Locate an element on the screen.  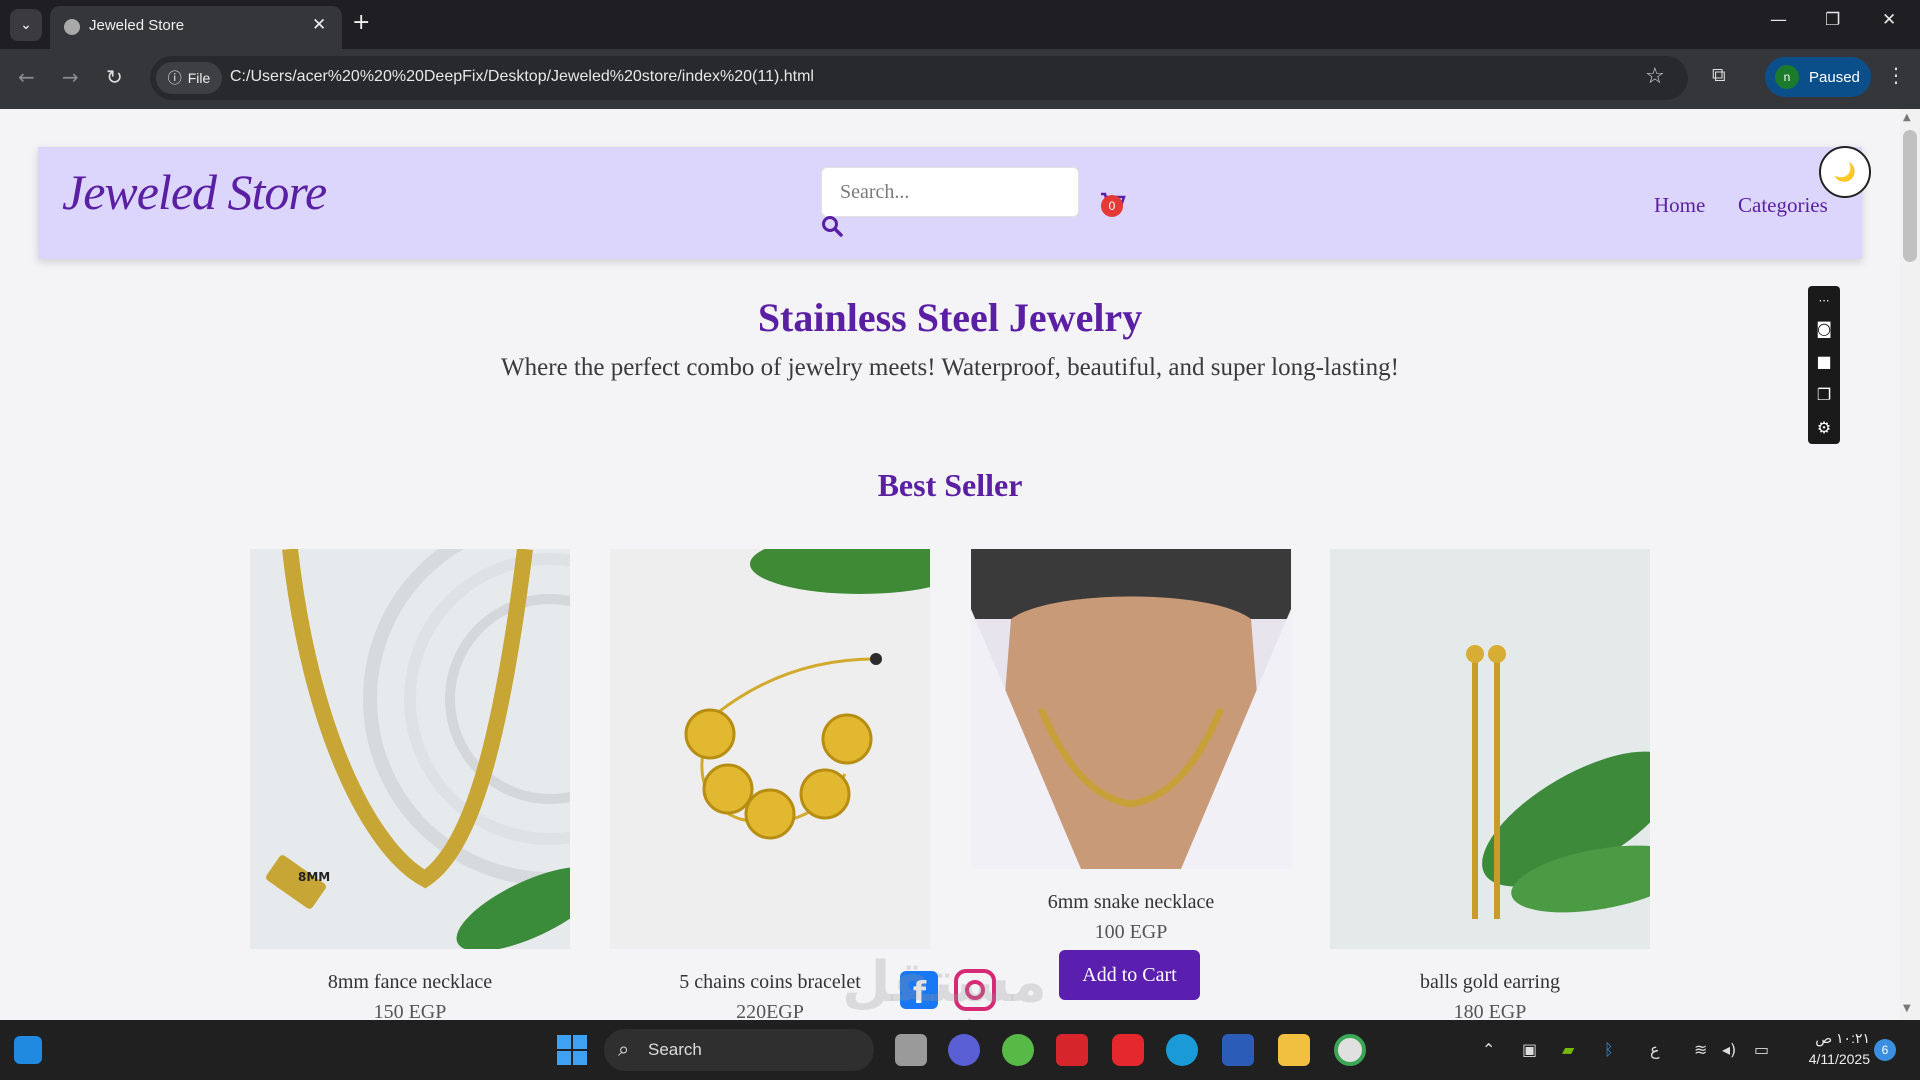
product-name: 6mm snake necklace is located at coordinates (1131, 902).